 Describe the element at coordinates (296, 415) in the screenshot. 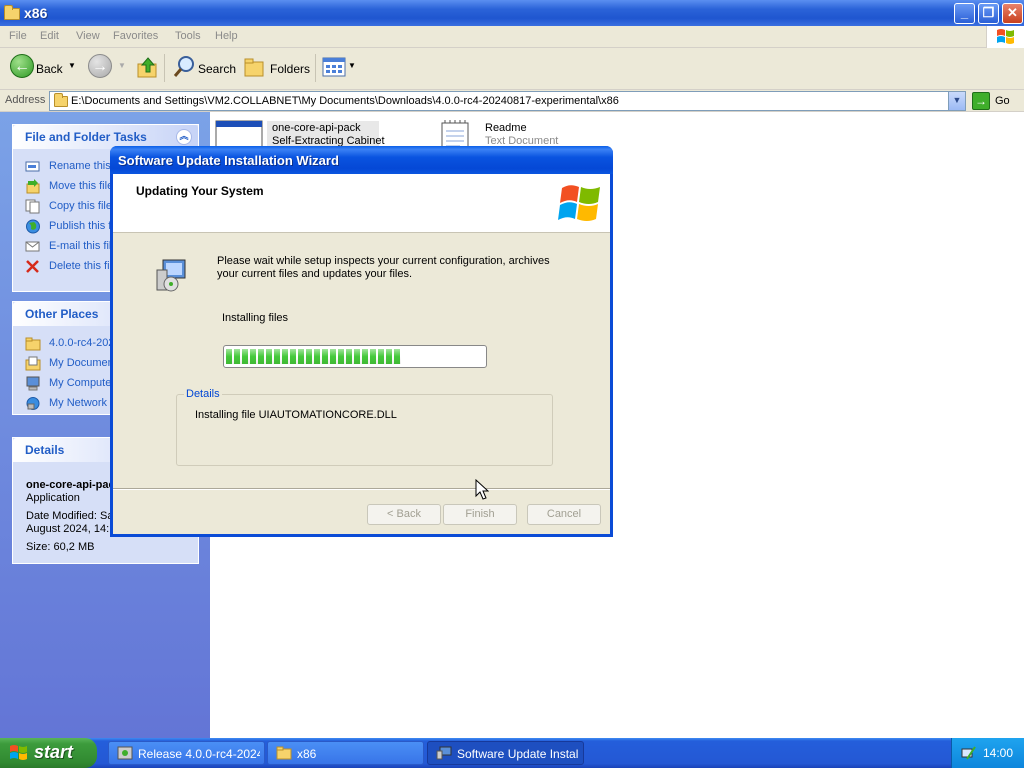

I see `details-text: Installing file UIAUTOMATIONCORE.DLL` at that location.